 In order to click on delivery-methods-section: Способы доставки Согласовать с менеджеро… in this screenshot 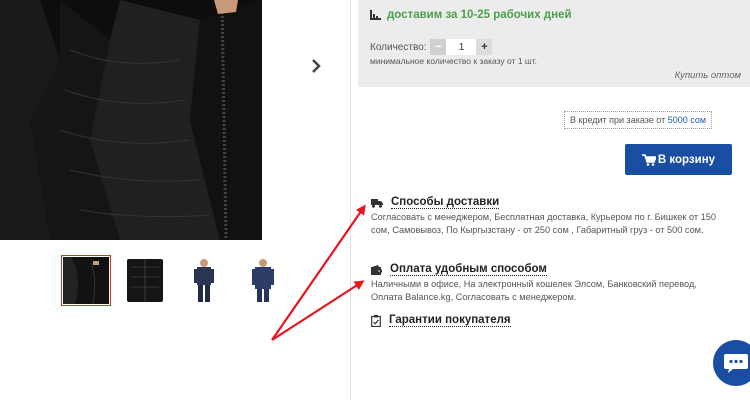, I will do `click(551, 216)`.